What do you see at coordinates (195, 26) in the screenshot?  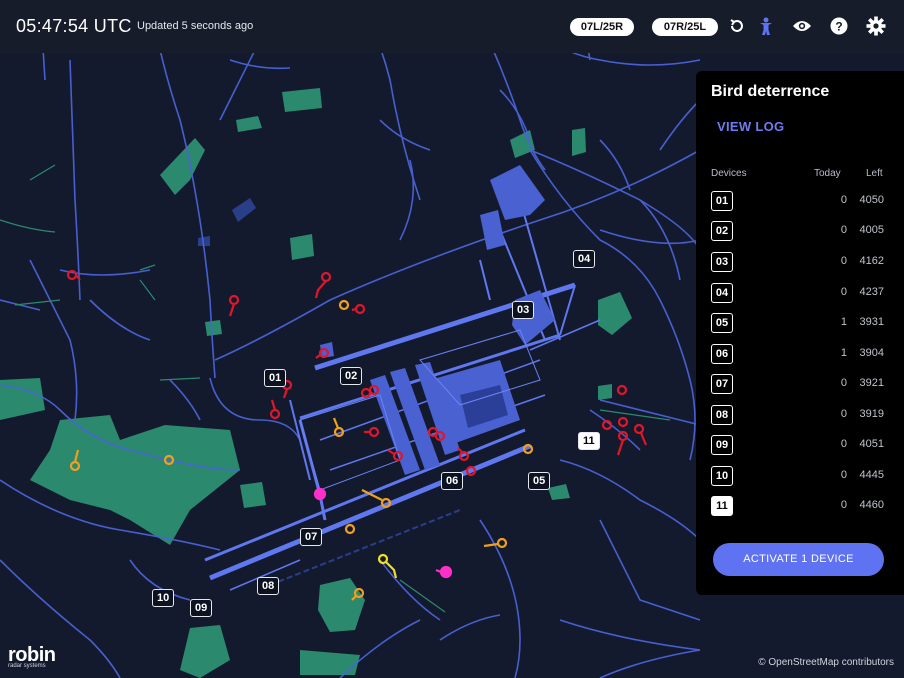 I see `last-updated: Updated 5 seconds ago` at bounding box center [195, 26].